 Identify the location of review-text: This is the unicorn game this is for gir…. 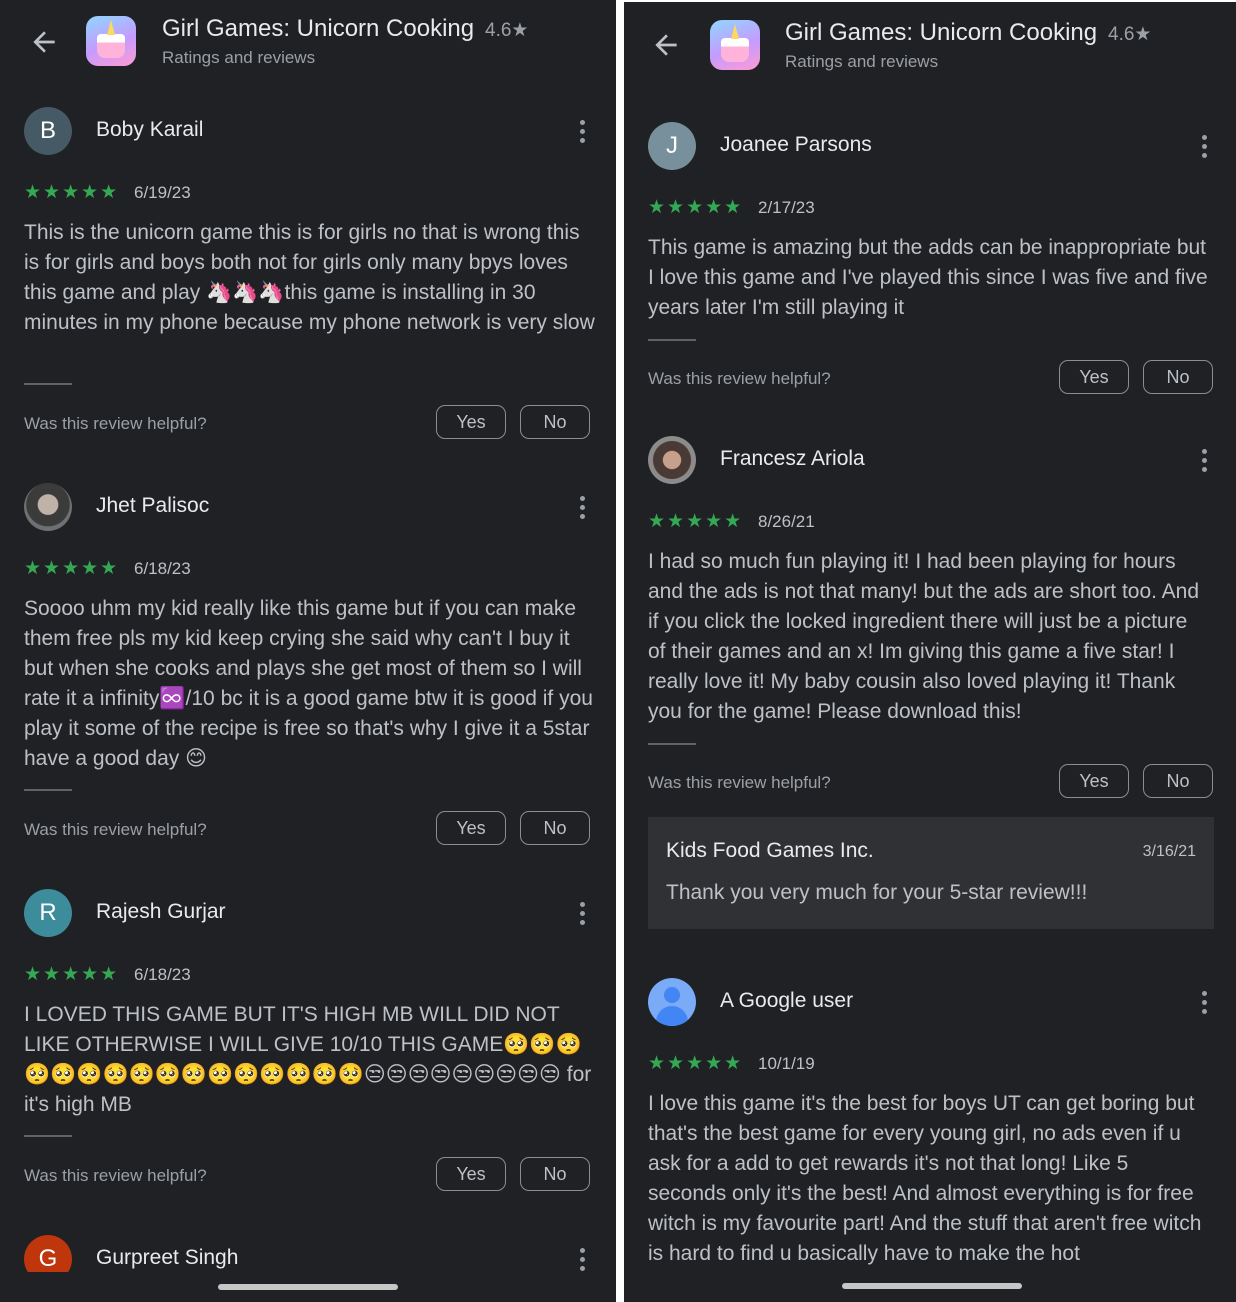
(309, 277).